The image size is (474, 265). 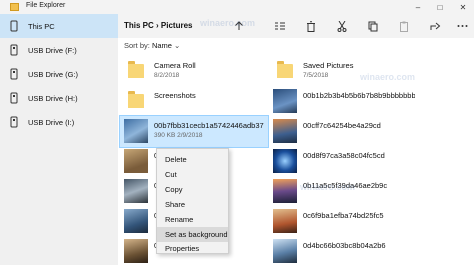 I want to click on file-item: 00d8f97ca3a58c04fc5cd, so click(x=343, y=161).